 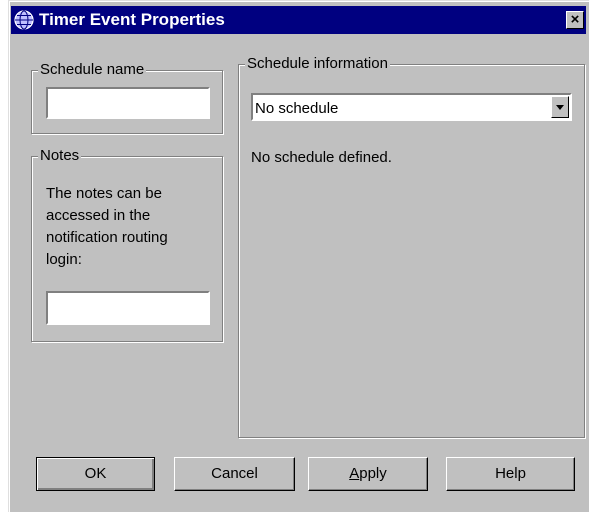 What do you see at coordinates (128, 103) in the screenshot?
I see `schedule-name-input` at bounding box center [128, 103].